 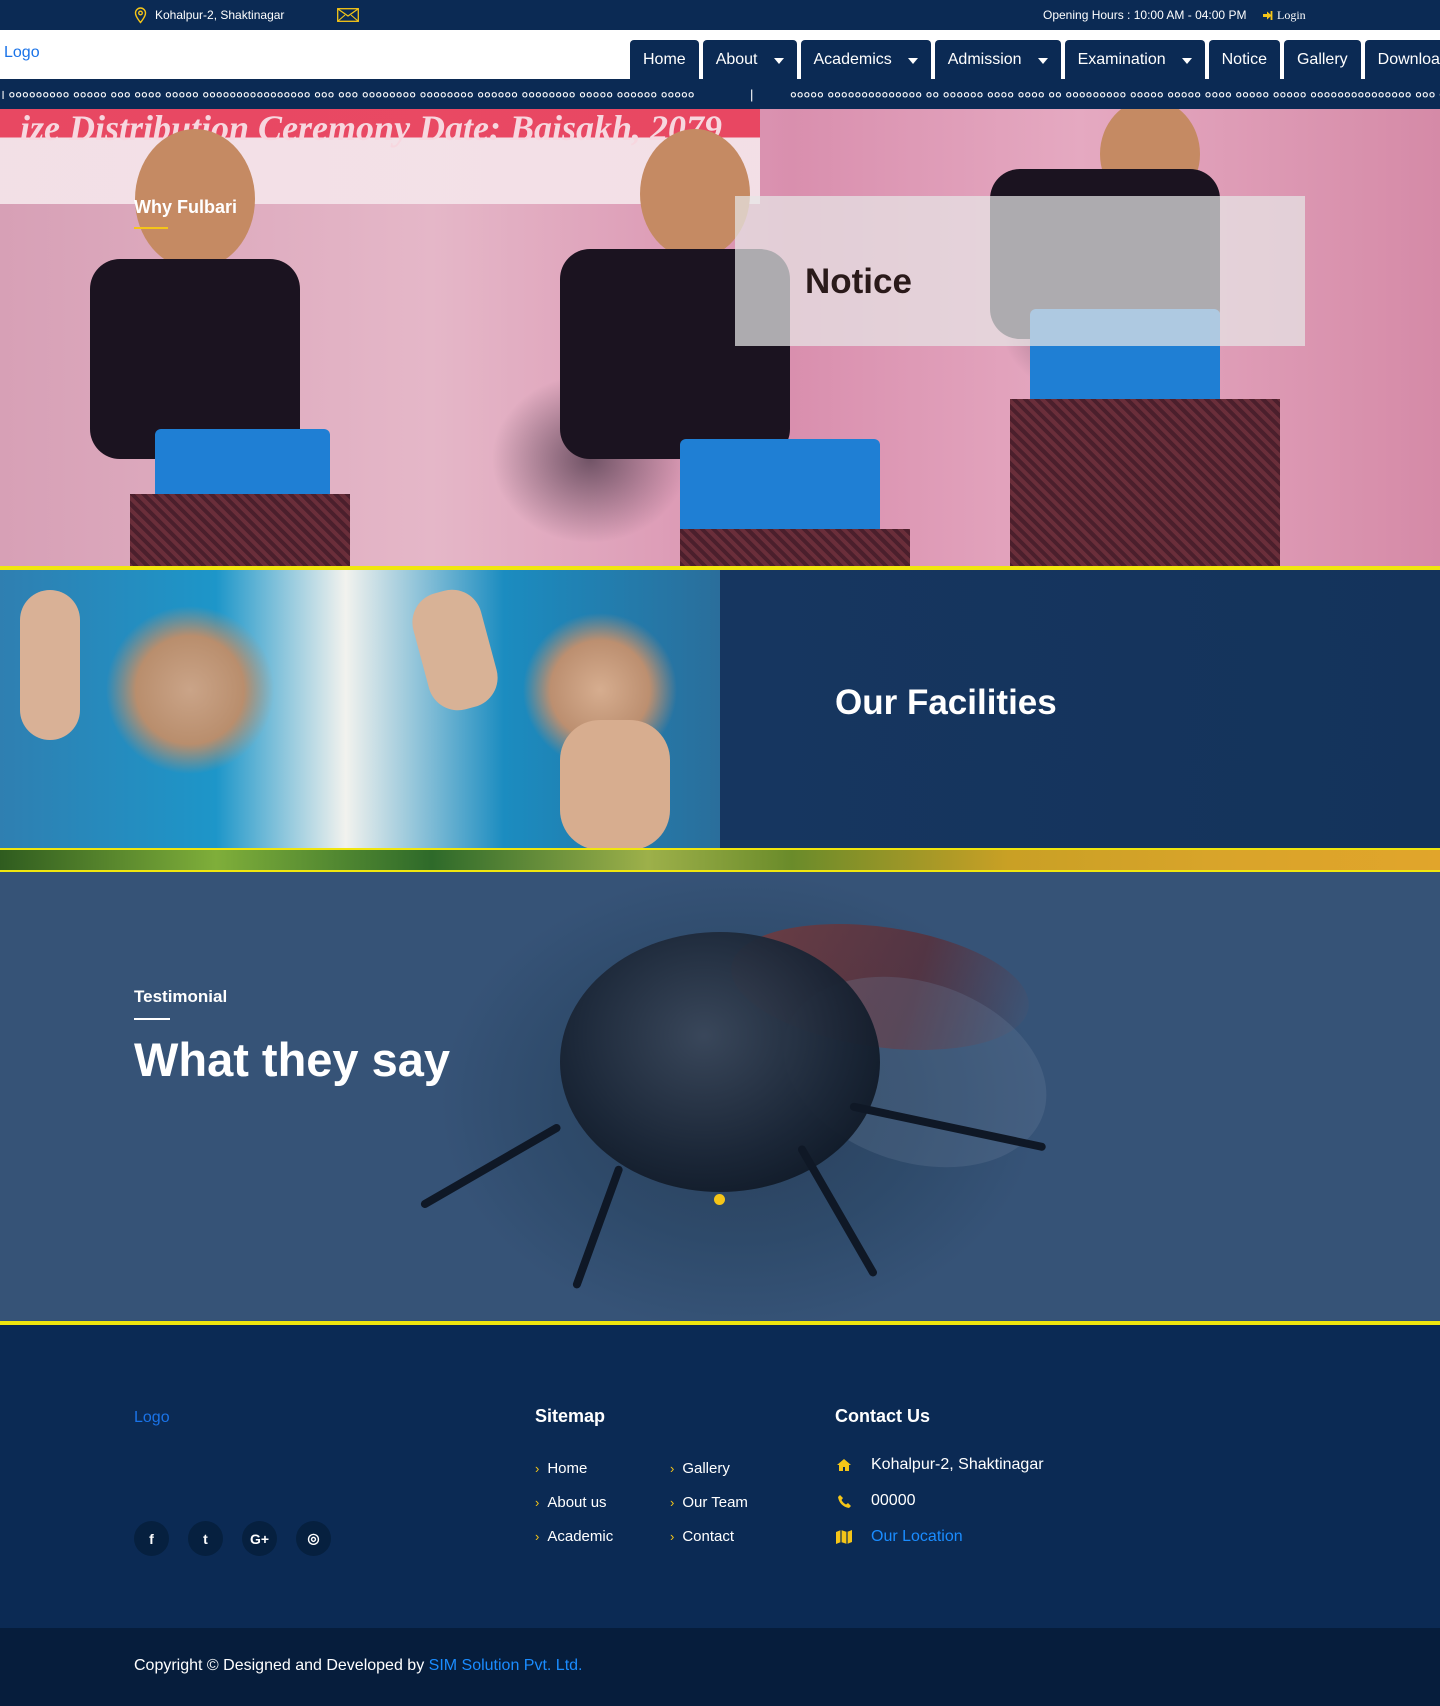 I want to click on topbar-address-text: Kohalpur-2, Shaktinagar, so click(x=220, y=15).